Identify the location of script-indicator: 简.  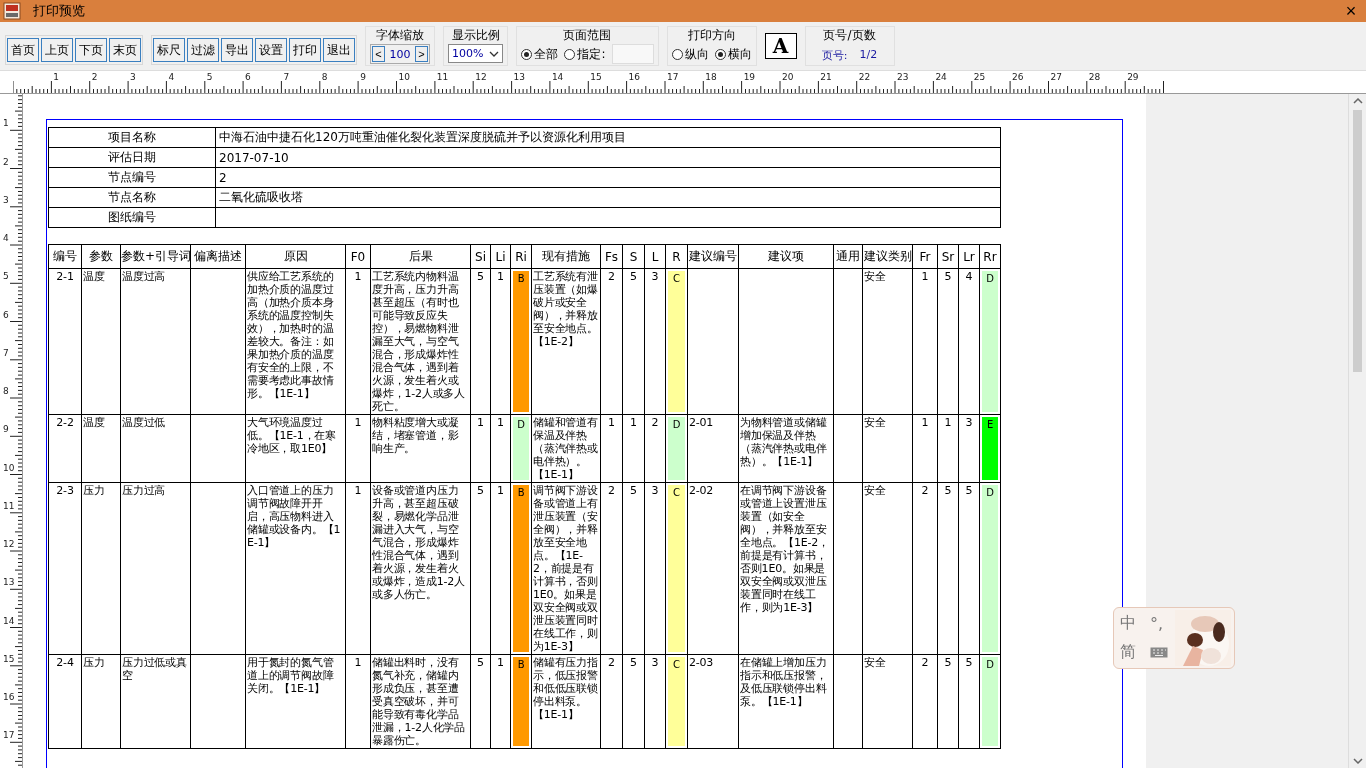
(1135, 652).